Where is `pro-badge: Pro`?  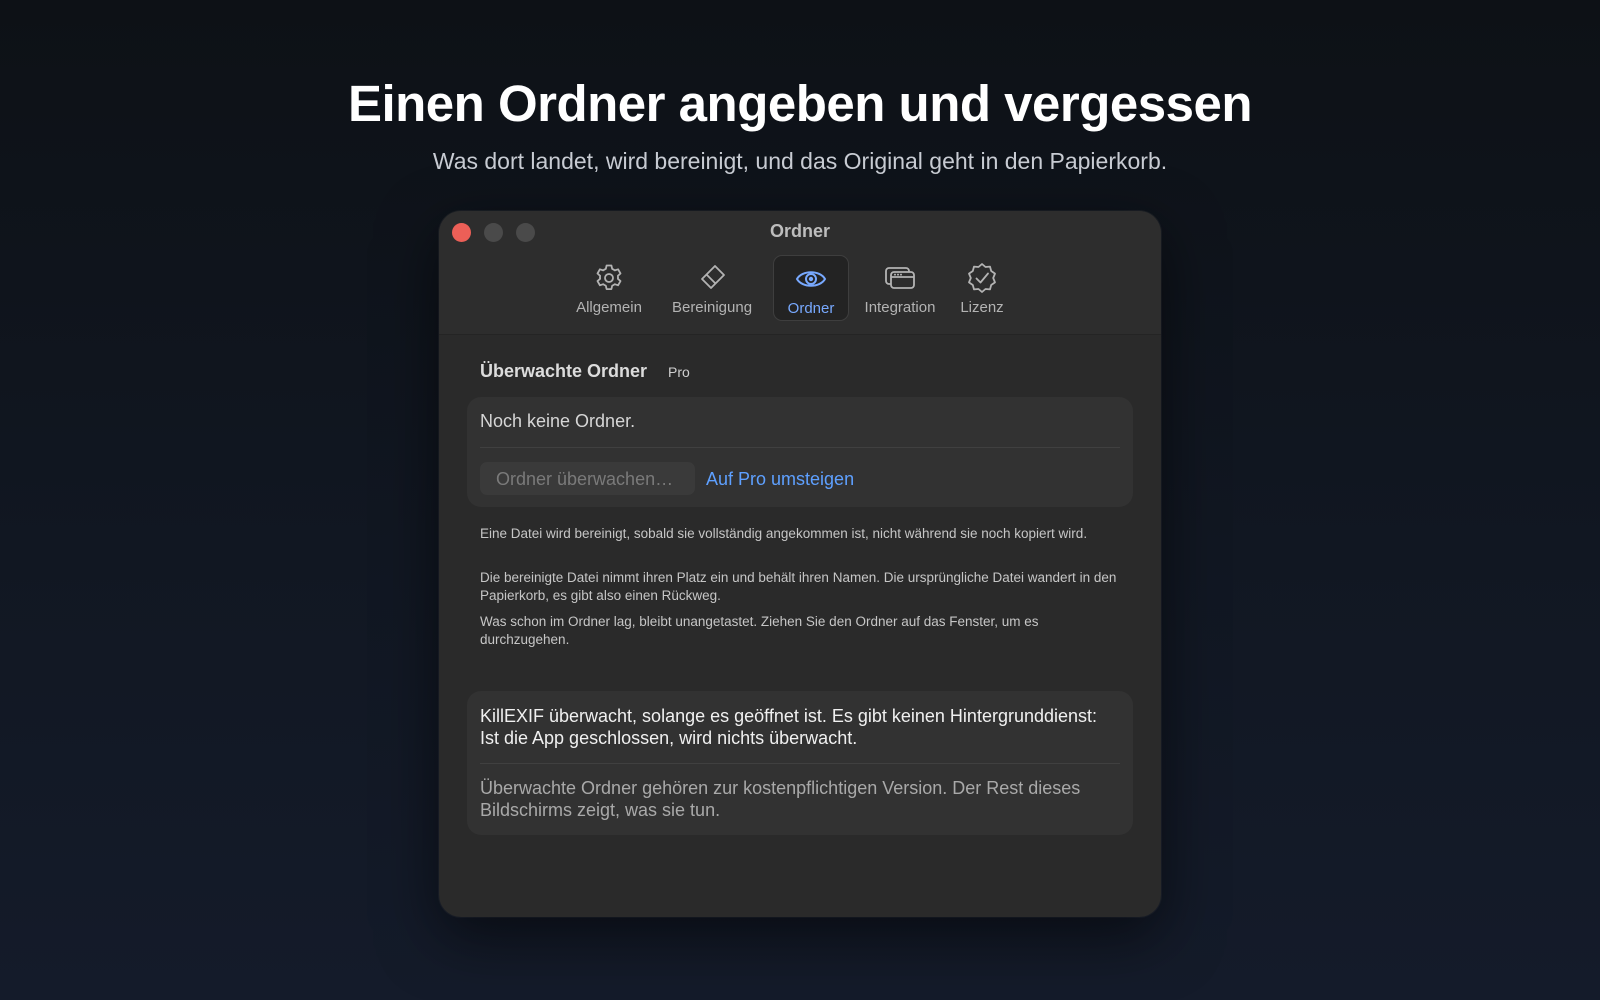 pro-badge: Pro is located at coordinates (679, 372).